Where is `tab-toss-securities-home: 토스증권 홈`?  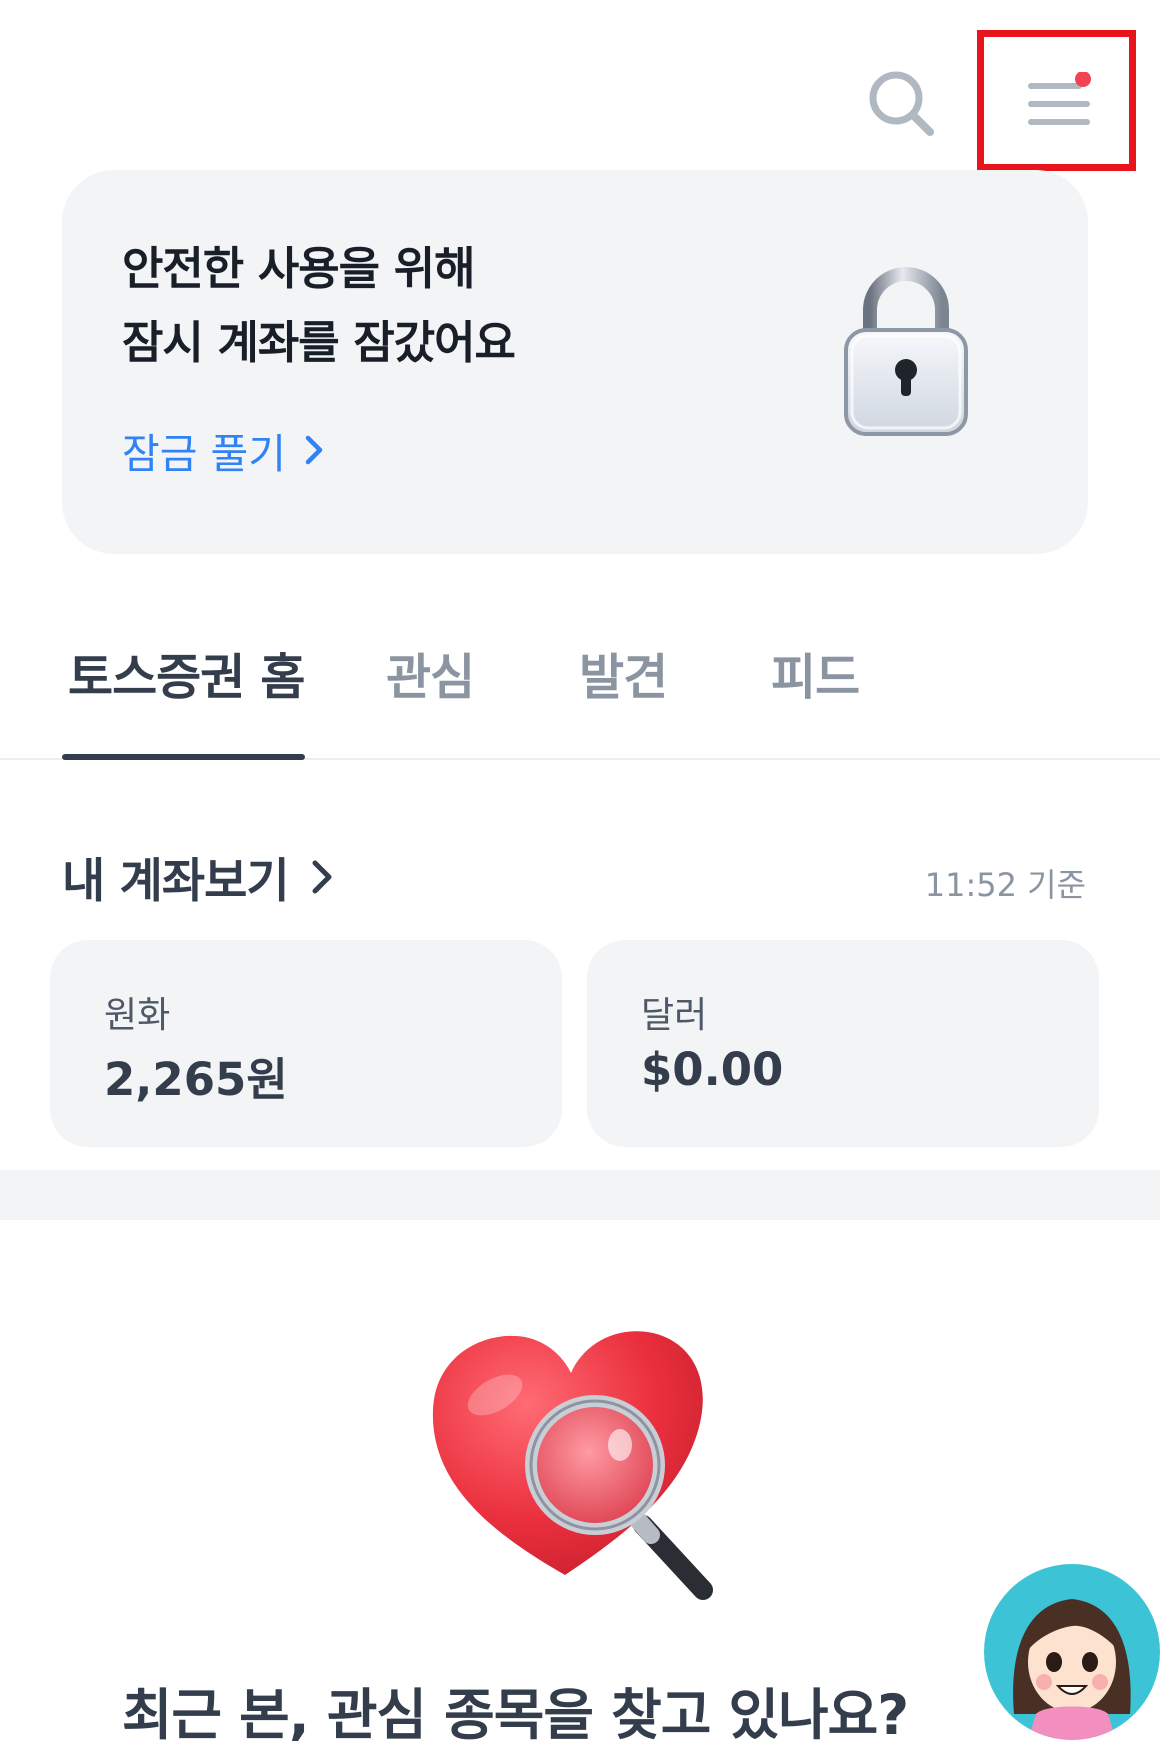
tab-toss-securities-home: 토스증권 홈 is located at coordinates (186, 673).